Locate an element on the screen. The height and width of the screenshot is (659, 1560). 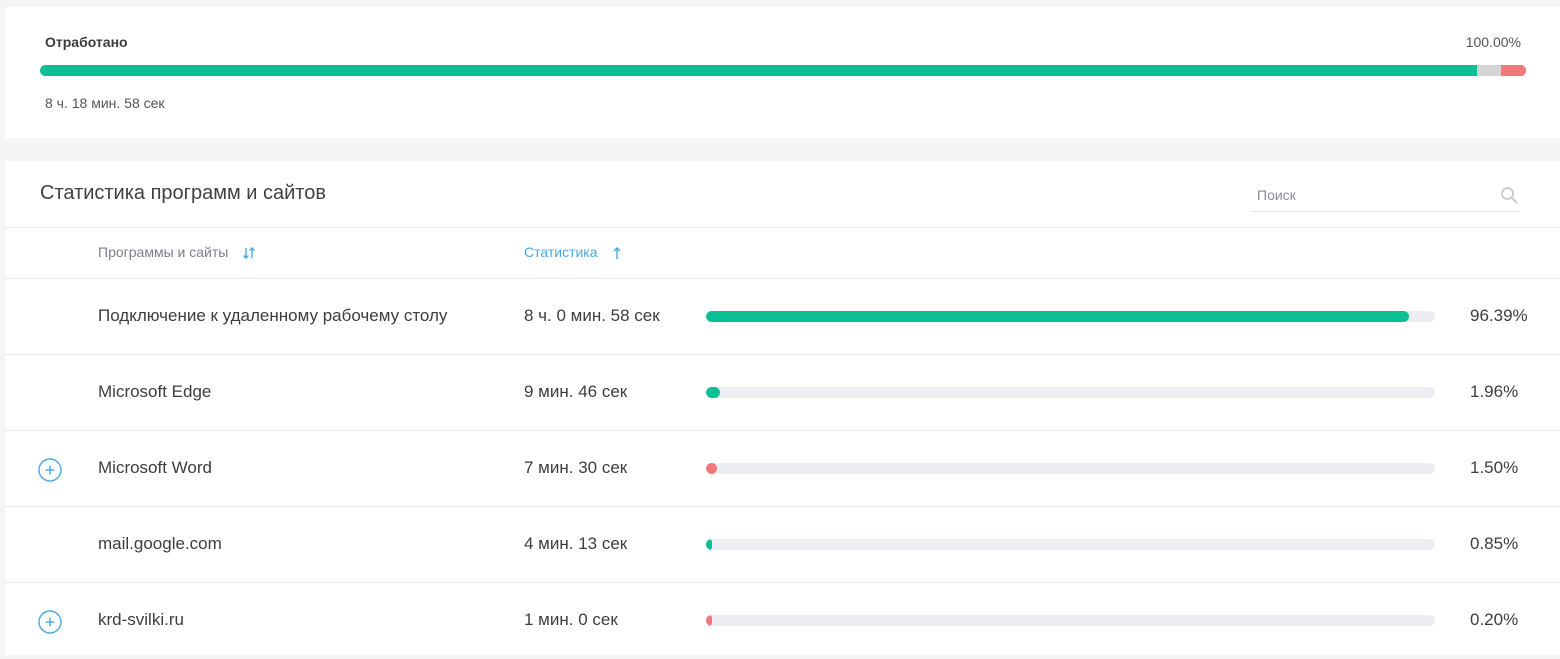
column-header-programs-label: Программы и сайты is located at coordinates (163, 252).